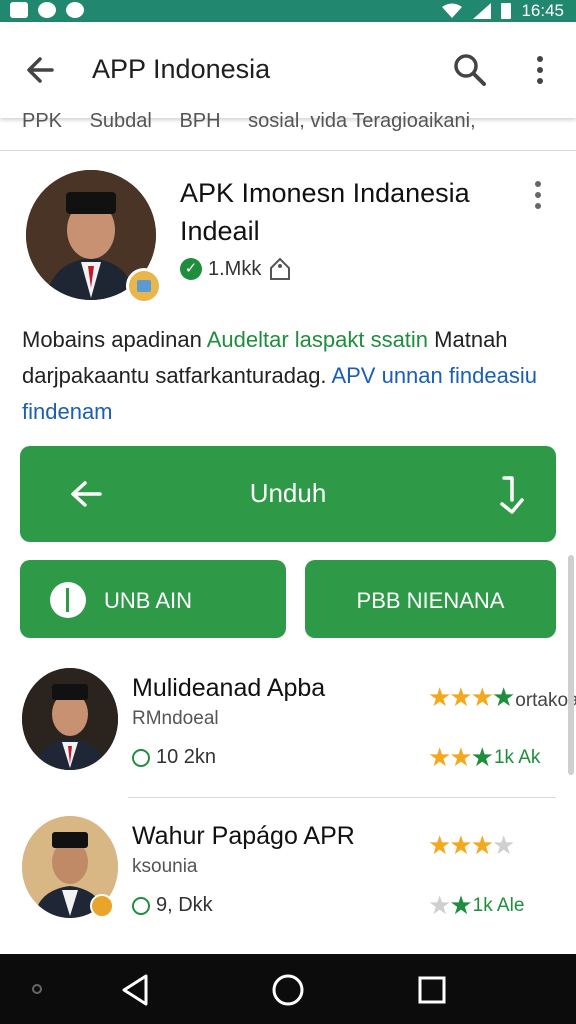 The width and height of the screenshot is (576, 1024). I want to click on status-time: 16:45, so click(542, 10).